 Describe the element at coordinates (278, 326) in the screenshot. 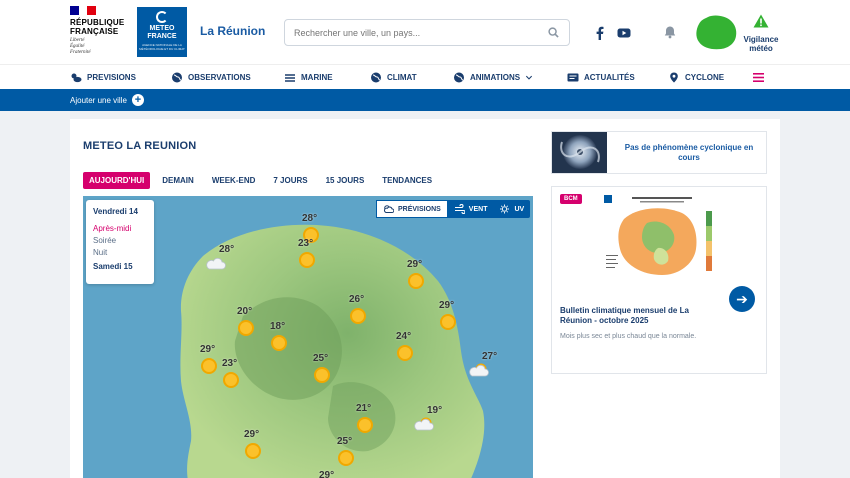

I see `map-temperature: 18°` at that location.